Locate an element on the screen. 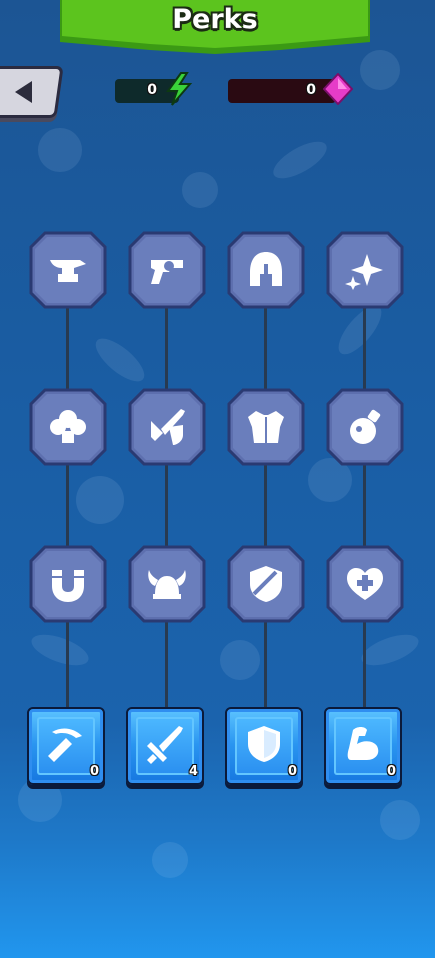 Image resolution: width=435 pixels, height=958 pixels. anvil-icon is located at coordinates (68, 271).